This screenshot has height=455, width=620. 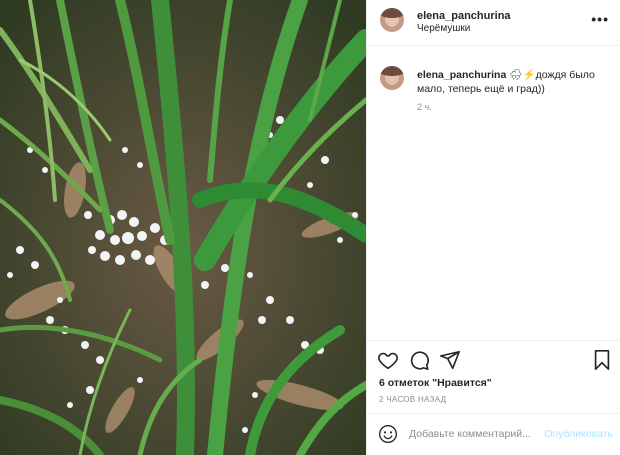 What do you see at coordinates (473, 434) in the screenshot?
I see `comment-input` at bounding box center [473, 434].